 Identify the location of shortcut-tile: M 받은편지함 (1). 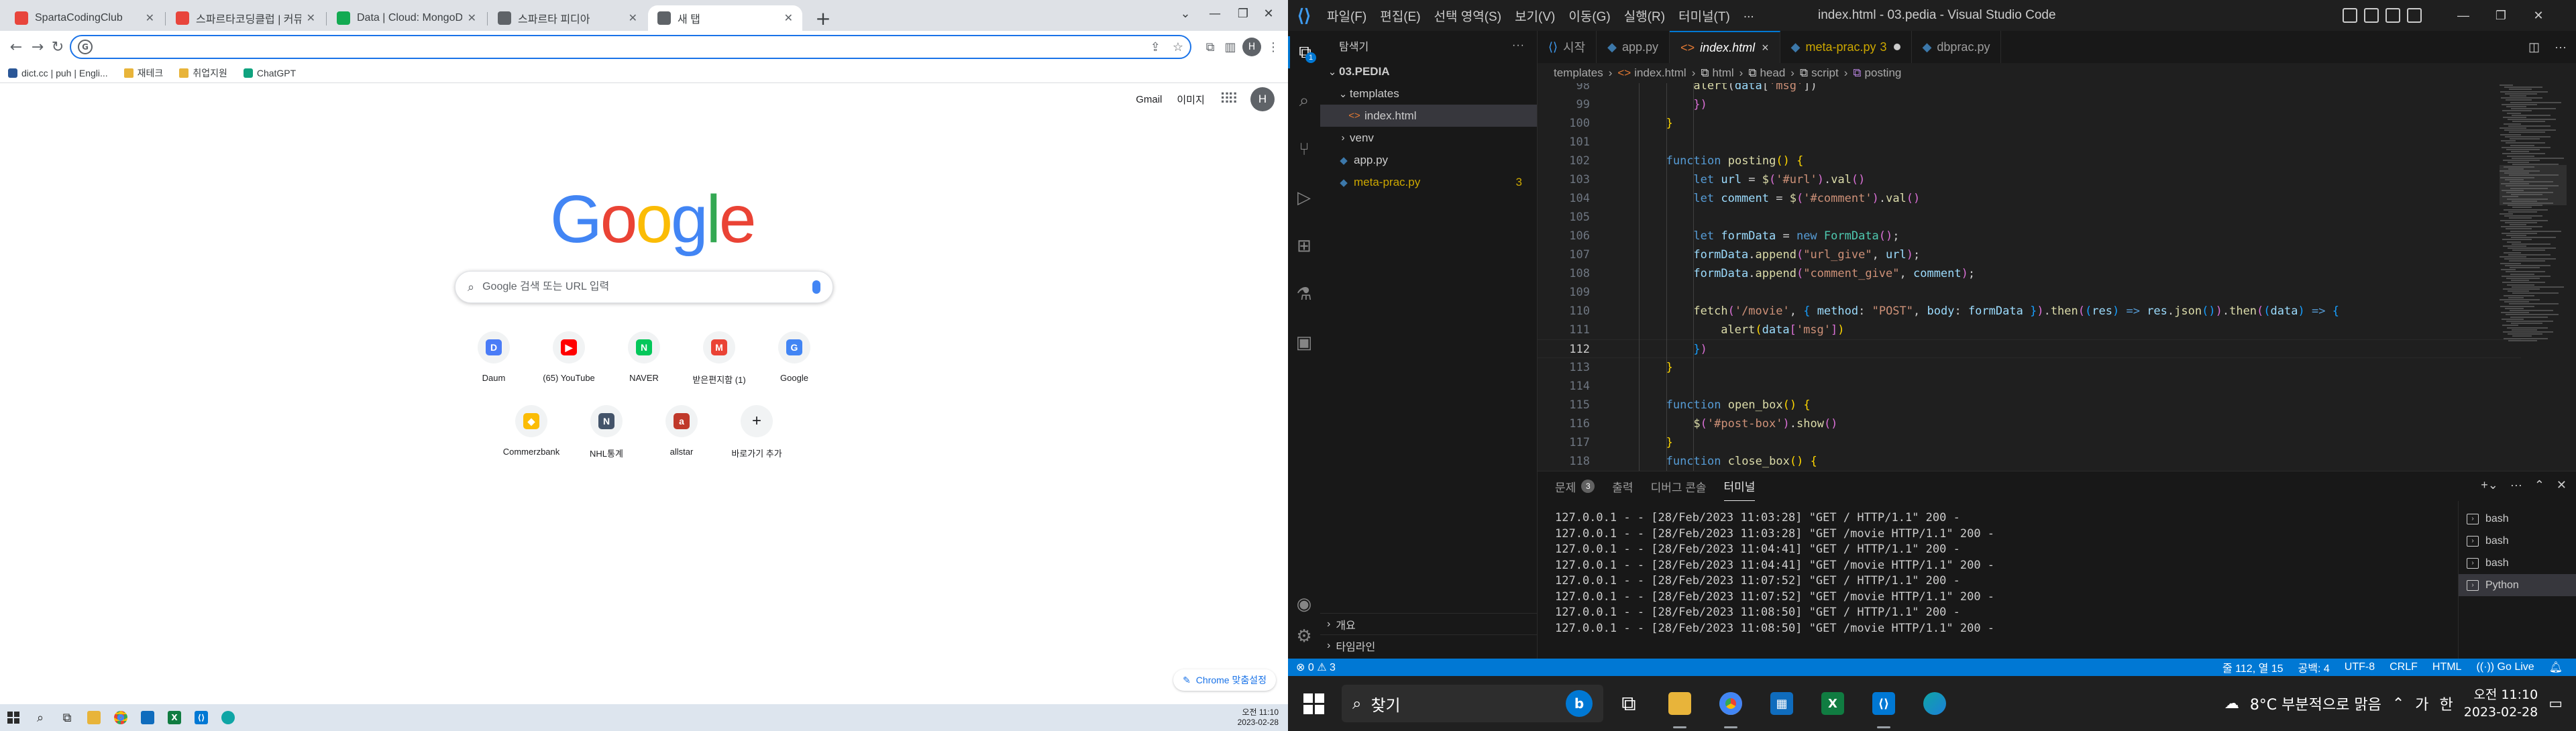
(719, 362).